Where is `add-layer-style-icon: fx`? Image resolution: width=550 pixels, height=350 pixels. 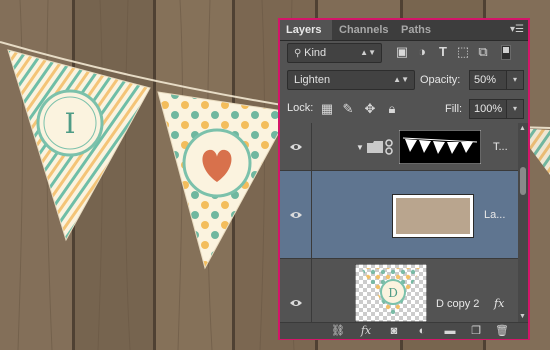
add-layer-style-icon: fx is located at coordinates (366, 331).